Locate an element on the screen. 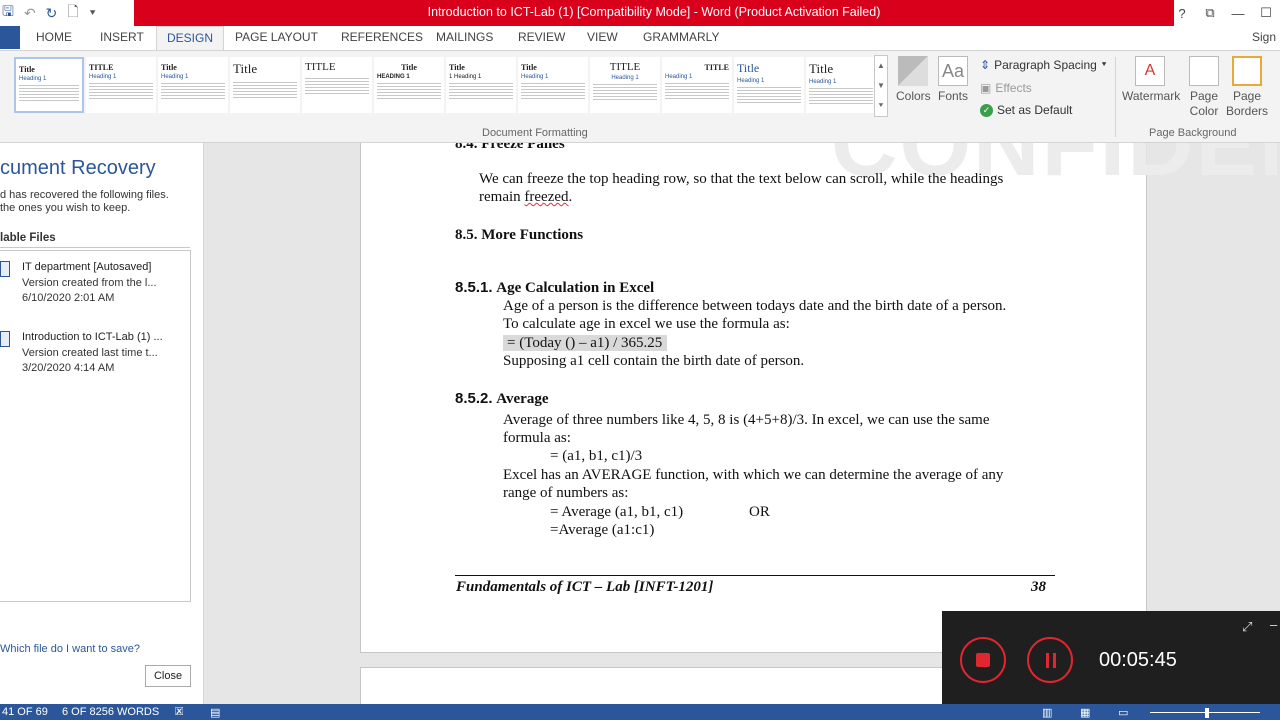 This screenshot has width=1280, height=720. style-set-thumb: TITLE is located at coordinates (337, 85).